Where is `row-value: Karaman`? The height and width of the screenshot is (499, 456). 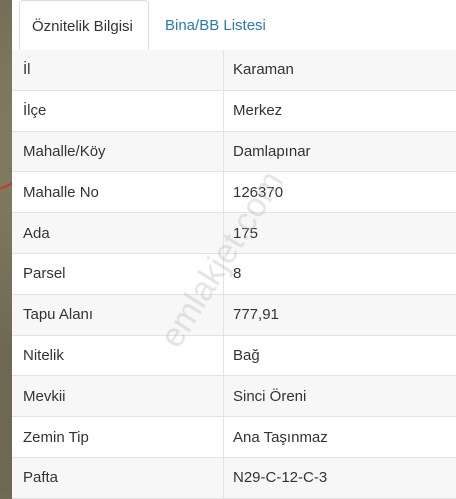 row-value: Karaman is located at coordinates (263, 70).